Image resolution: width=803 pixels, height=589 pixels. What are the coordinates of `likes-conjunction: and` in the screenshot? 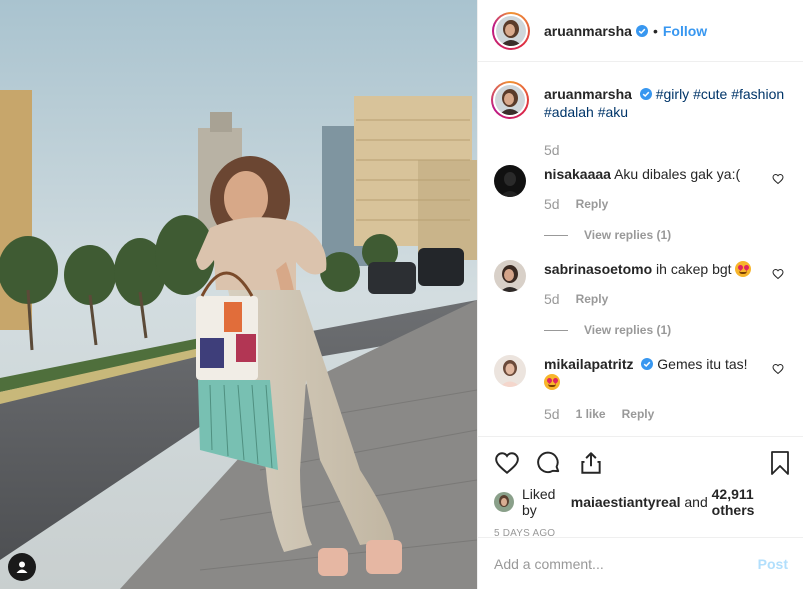 It's located at (696, 502).